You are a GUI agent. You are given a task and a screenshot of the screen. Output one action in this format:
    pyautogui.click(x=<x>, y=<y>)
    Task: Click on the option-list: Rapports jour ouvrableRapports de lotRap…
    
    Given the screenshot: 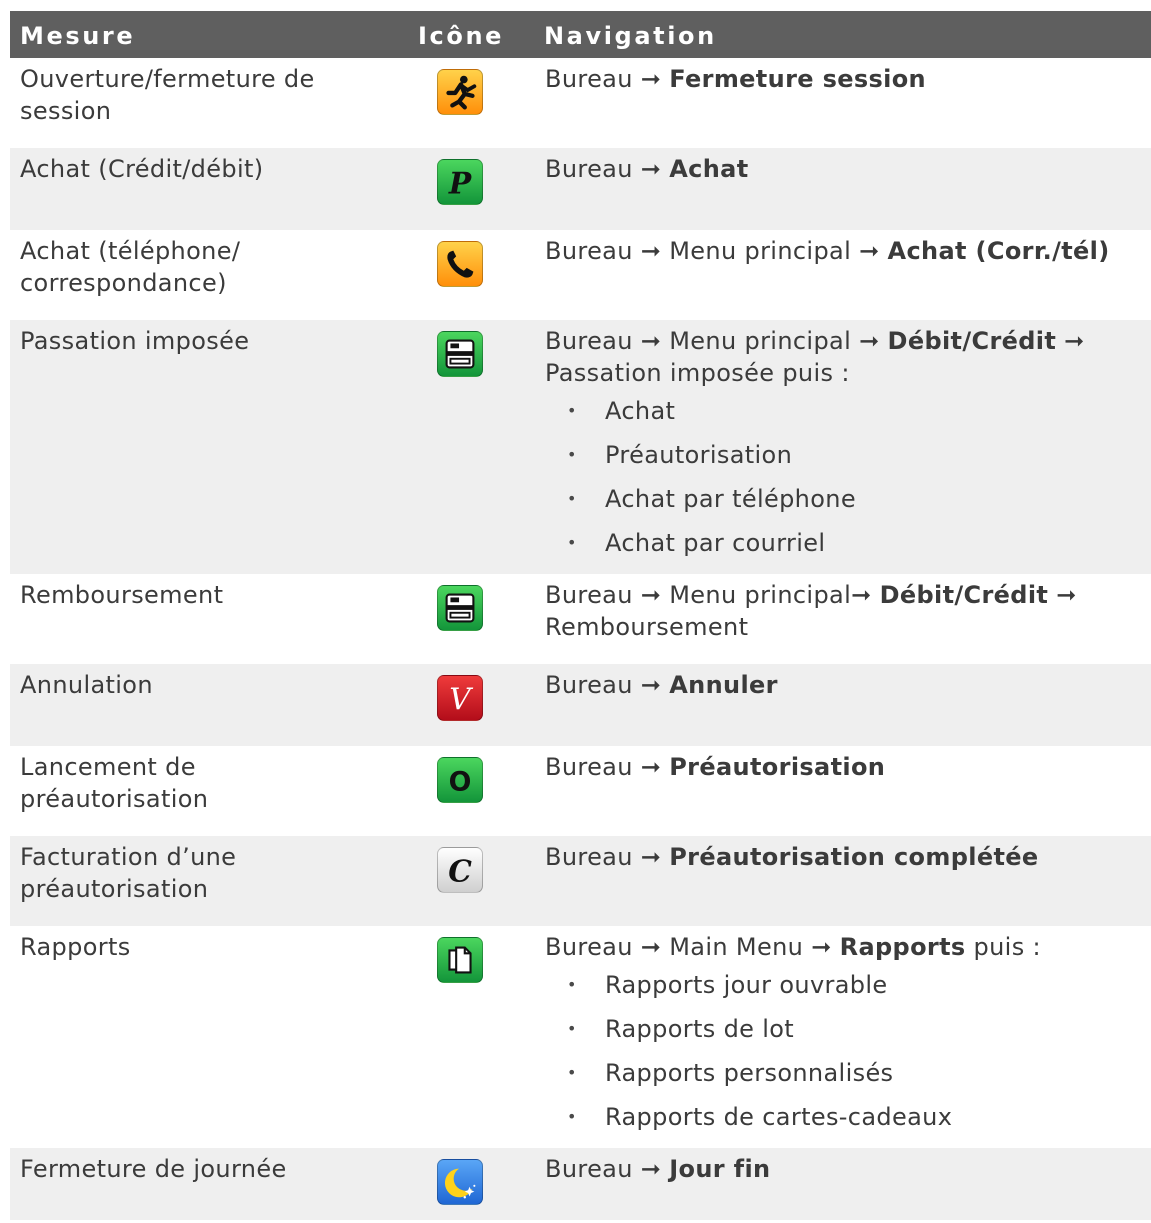 What is the action you would take?
    pyautogui.click(x=845, y=1051)
    